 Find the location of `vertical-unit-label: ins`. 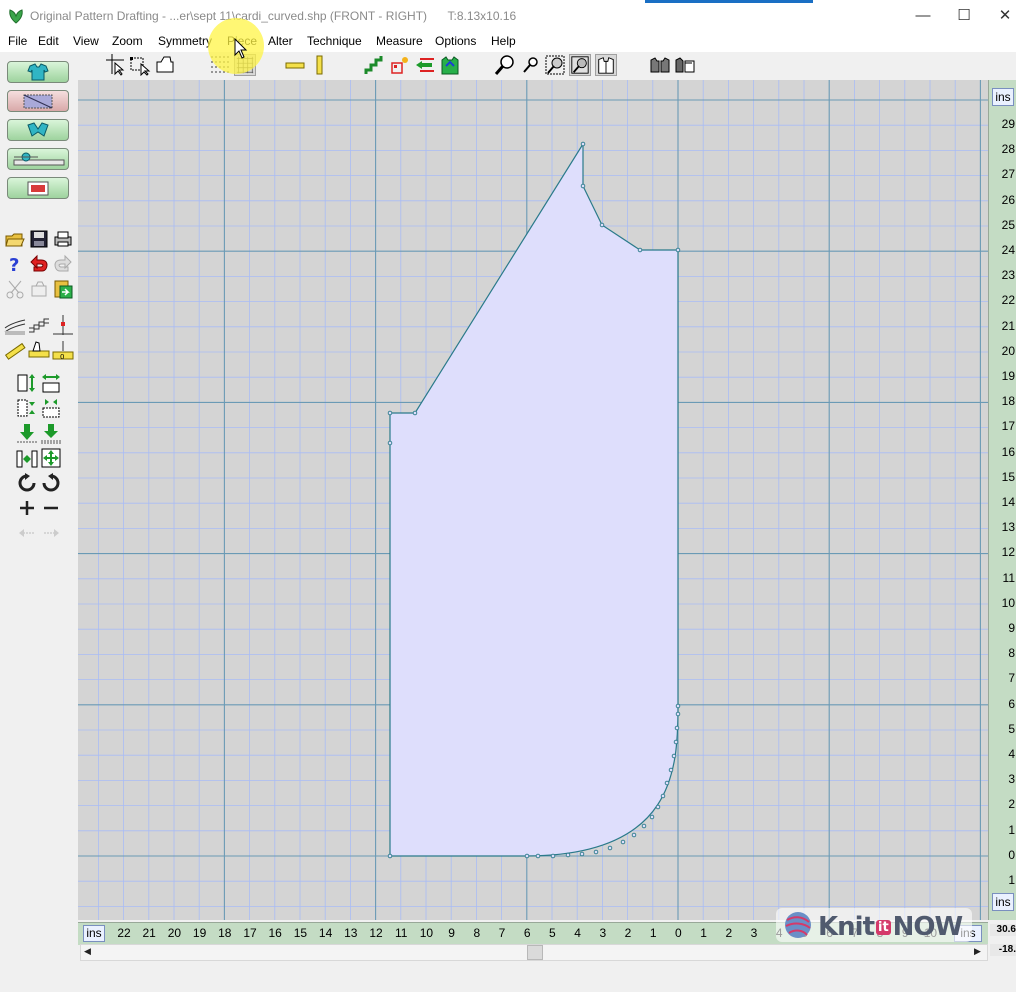

vertical-unit-label: ins is located at coordinates (1003, 97).